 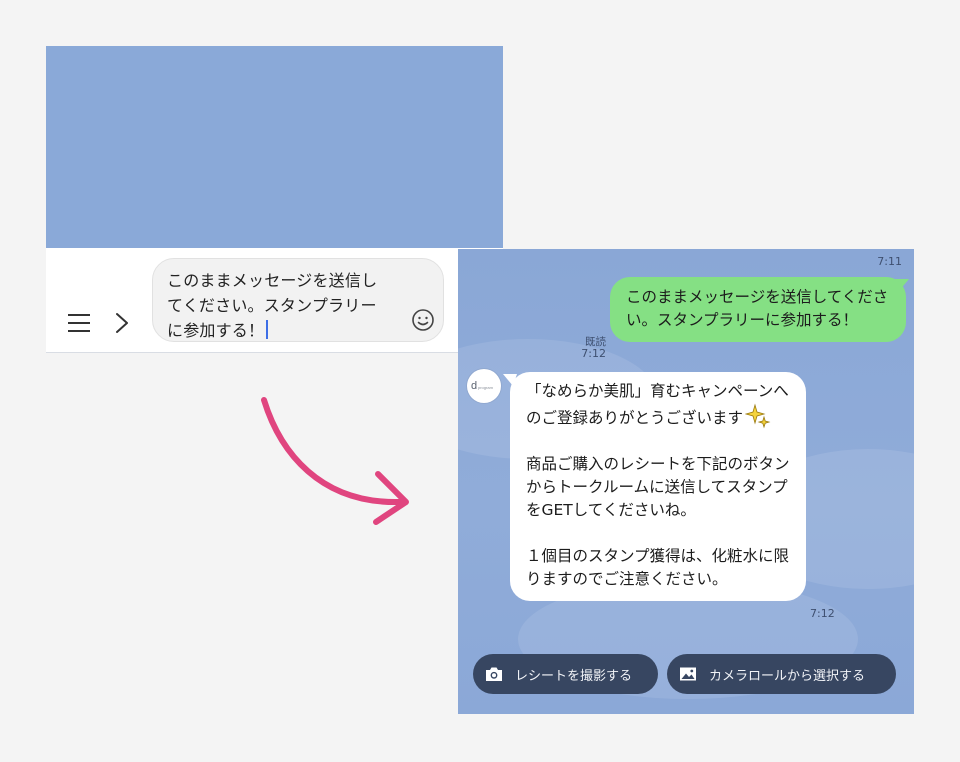 I want to click on sent-message-bubble: このままメッセージを送信してください。スタンプラリーに参加する！, so click(x=758, y=309).